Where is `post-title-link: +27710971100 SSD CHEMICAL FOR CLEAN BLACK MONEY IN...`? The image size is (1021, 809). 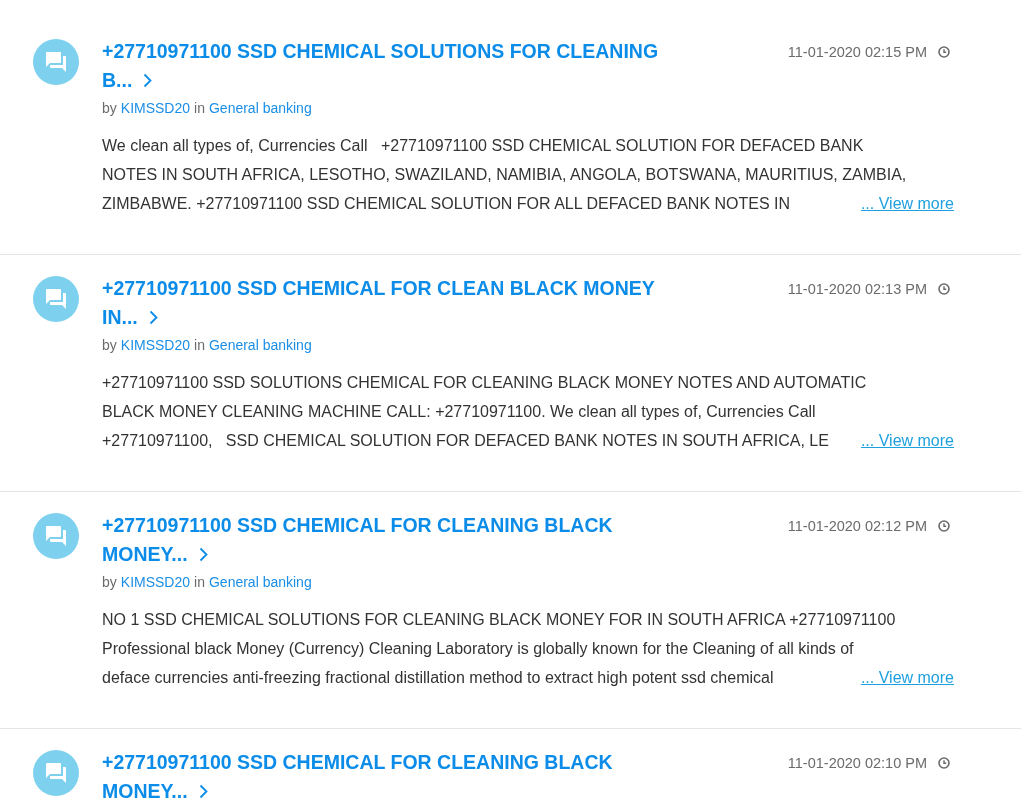 post-title-link: +27710971100 SSD CHEMICAL FOR CLEAN BLACK MONEY IN... is located at coordinates (378, 303).